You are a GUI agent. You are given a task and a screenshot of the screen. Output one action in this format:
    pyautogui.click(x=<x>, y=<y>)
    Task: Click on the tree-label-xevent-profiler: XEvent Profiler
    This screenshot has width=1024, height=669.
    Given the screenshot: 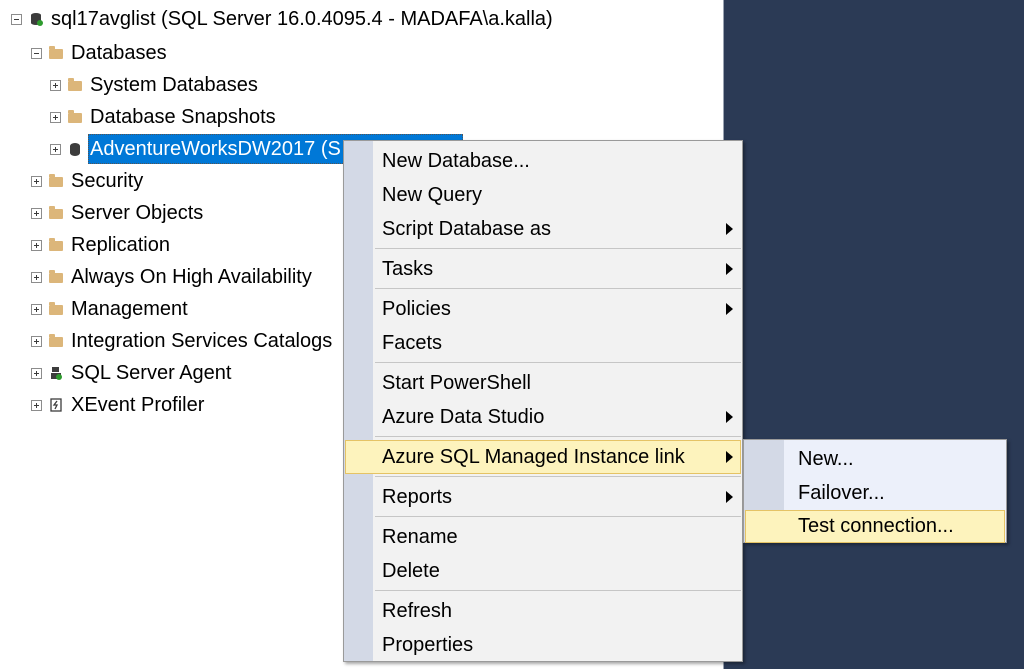 What is the action you would take?
    pyautogui.click(x=138, y=405)
    